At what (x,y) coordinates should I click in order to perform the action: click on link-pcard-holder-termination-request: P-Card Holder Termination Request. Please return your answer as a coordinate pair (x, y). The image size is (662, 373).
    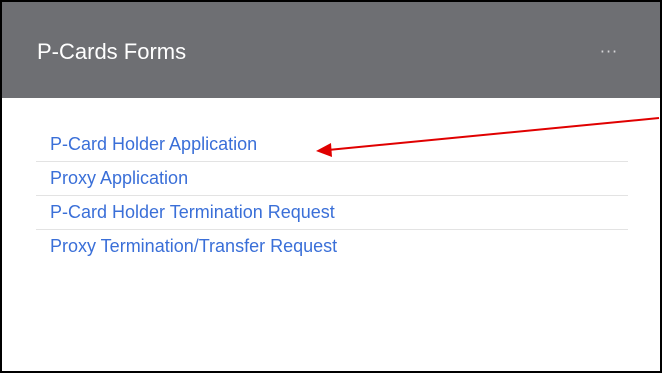
    Looking at the image, I should click on (332, 209).